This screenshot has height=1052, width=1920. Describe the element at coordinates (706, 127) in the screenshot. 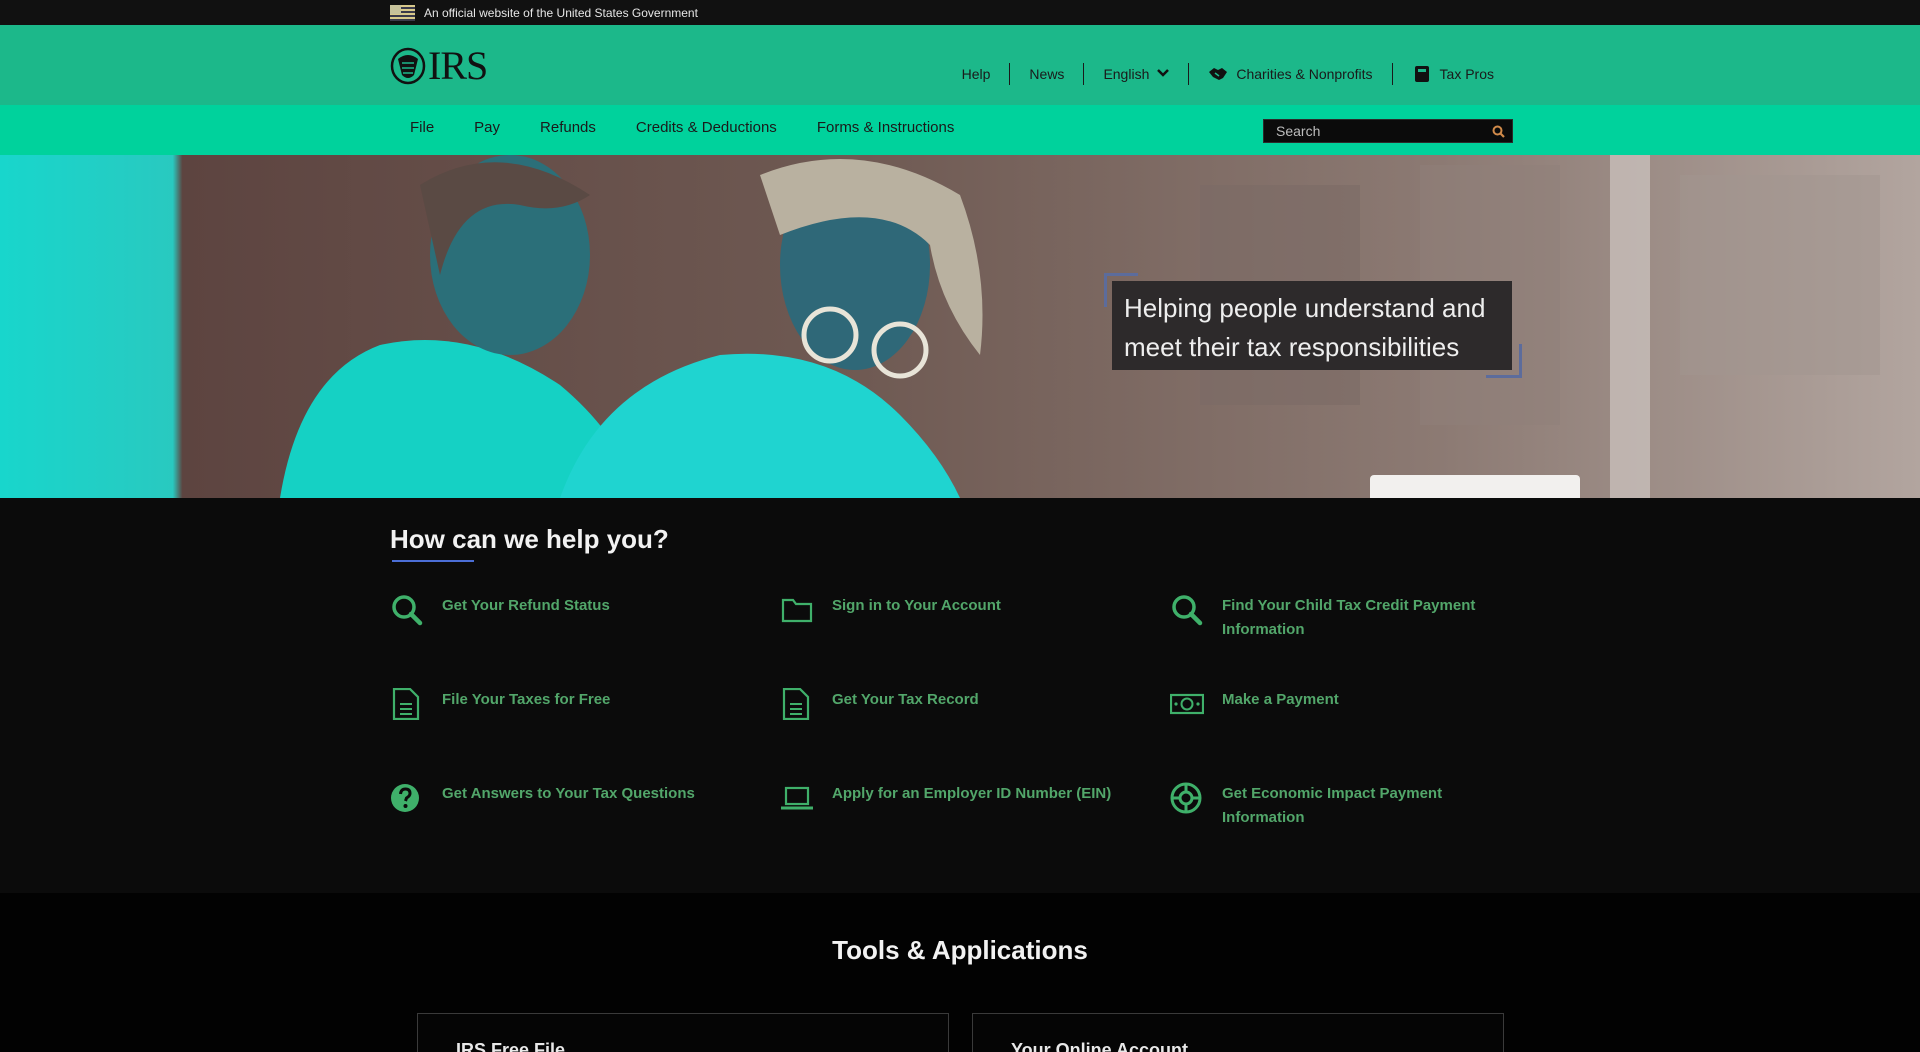

I see `nav-credits-deductions: Credits & Deductions` at that location.